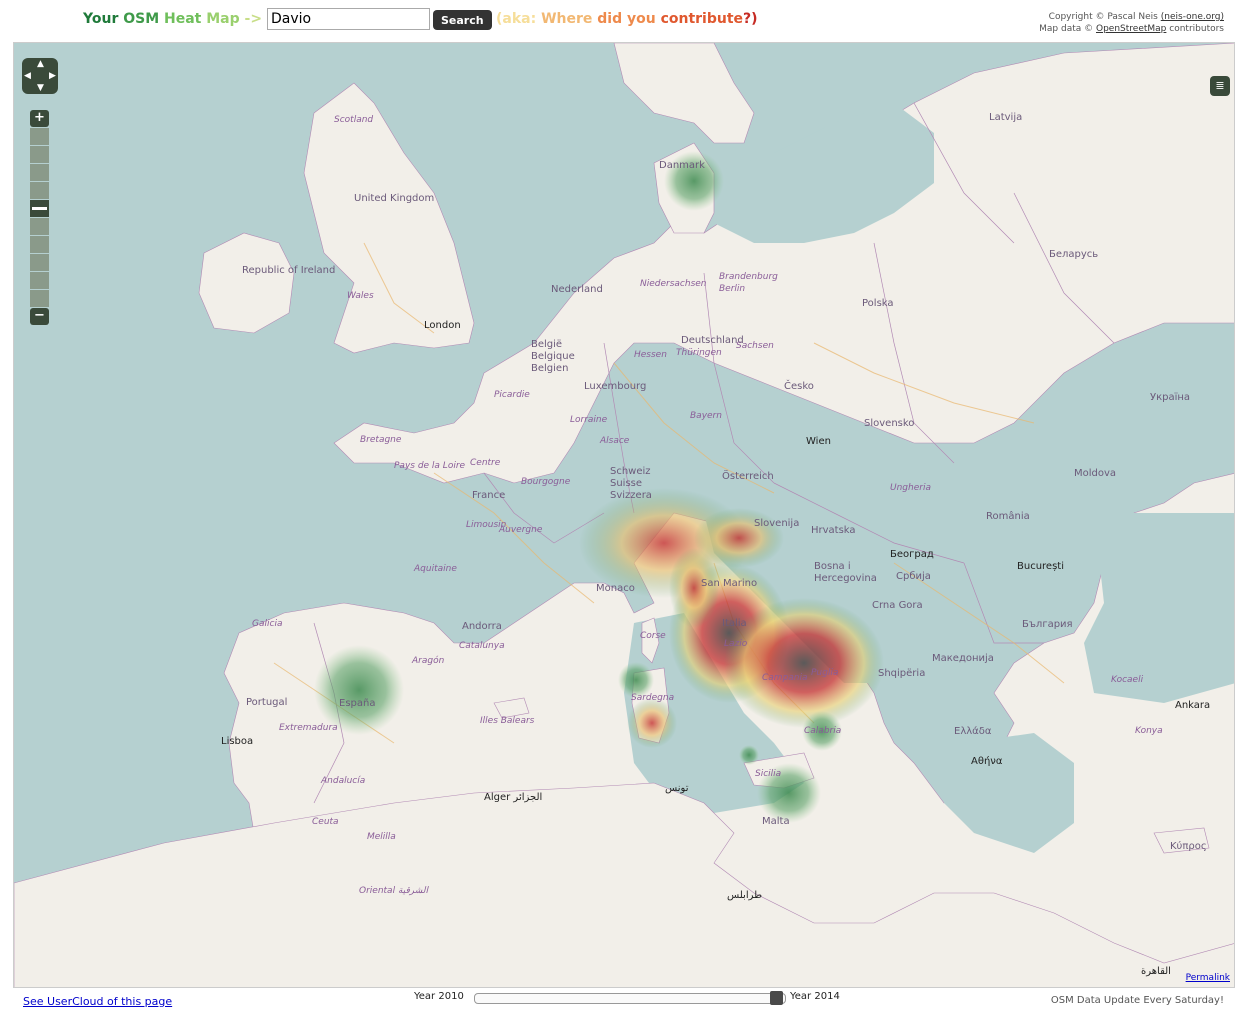  Describe the element at coordinates (776, 821) in the screenshot. I see `map-label: Malta` at that location.